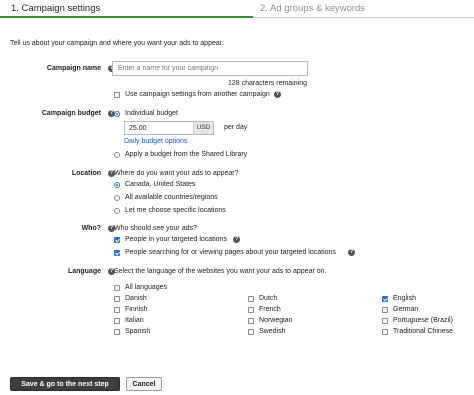 The image size is (474, 395). Describe the element at coordinates (136, 309) in the screenshot. I see `language-option-finnish: Finnish` at that location.